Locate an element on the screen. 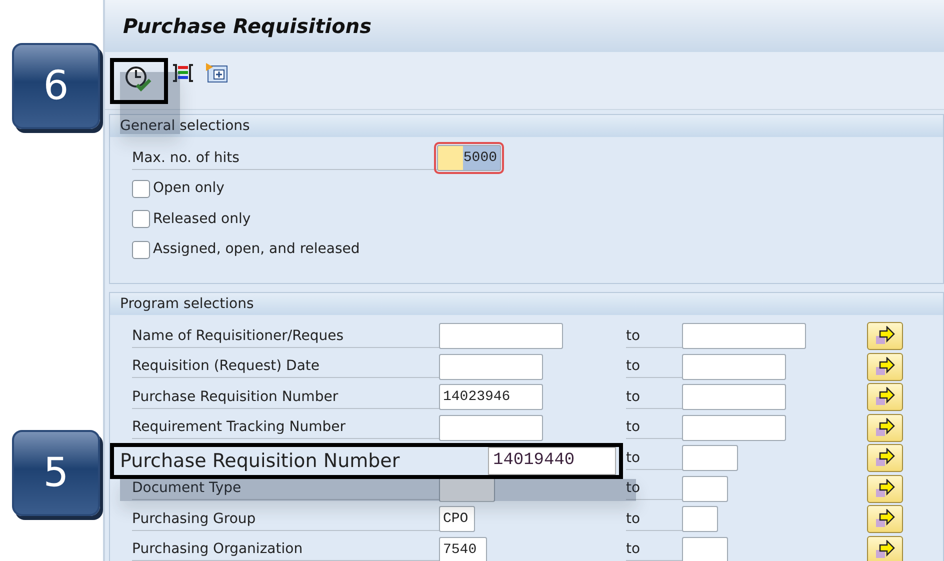 The width and height of the screenshot is (944, 561). from-field: 14023946 is located at coordinates (491, 397).